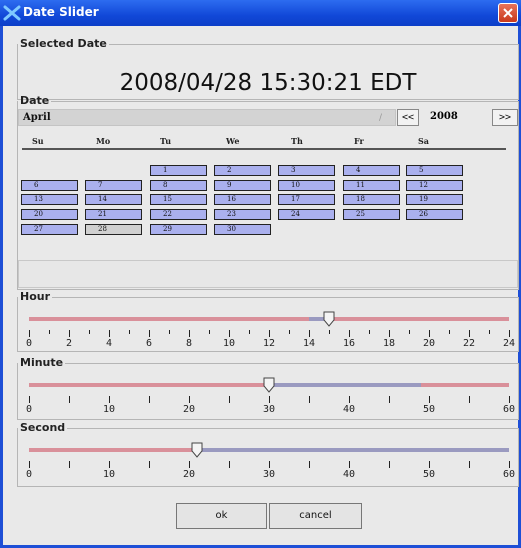  What do you see at coordinates (178, 214) in the screenshot?
I see `calendar-day: 22` at bounding box center [178, 214].